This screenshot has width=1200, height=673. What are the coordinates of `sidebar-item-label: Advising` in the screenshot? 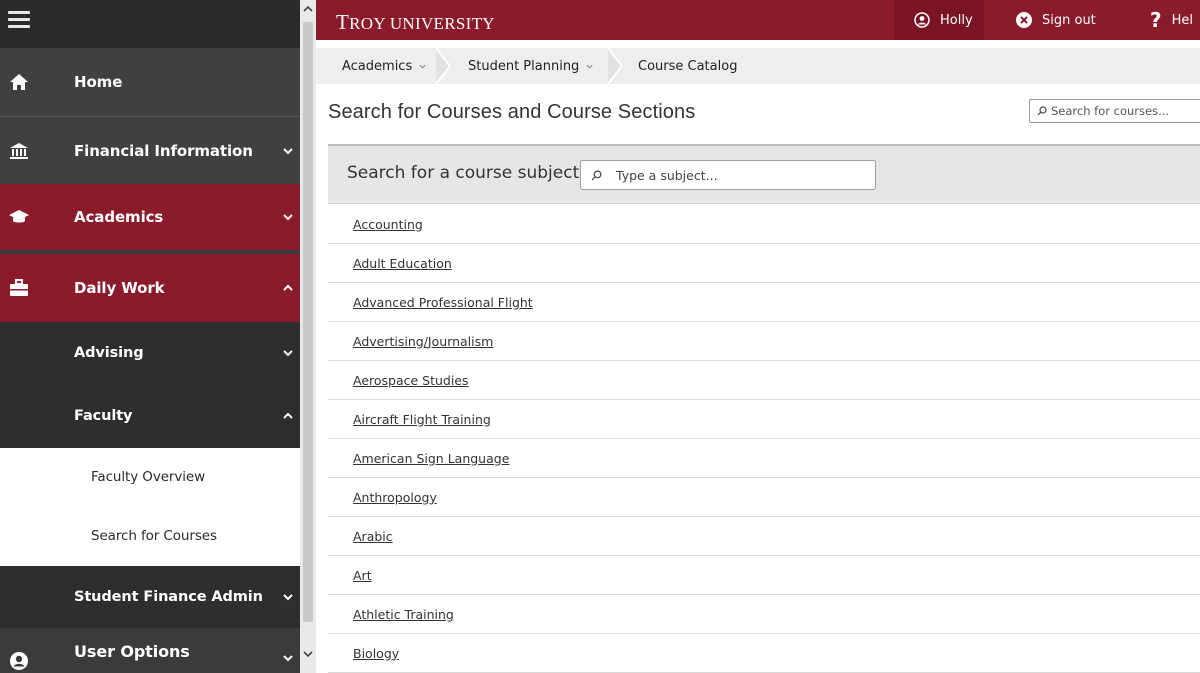 It's located at (109, 353).